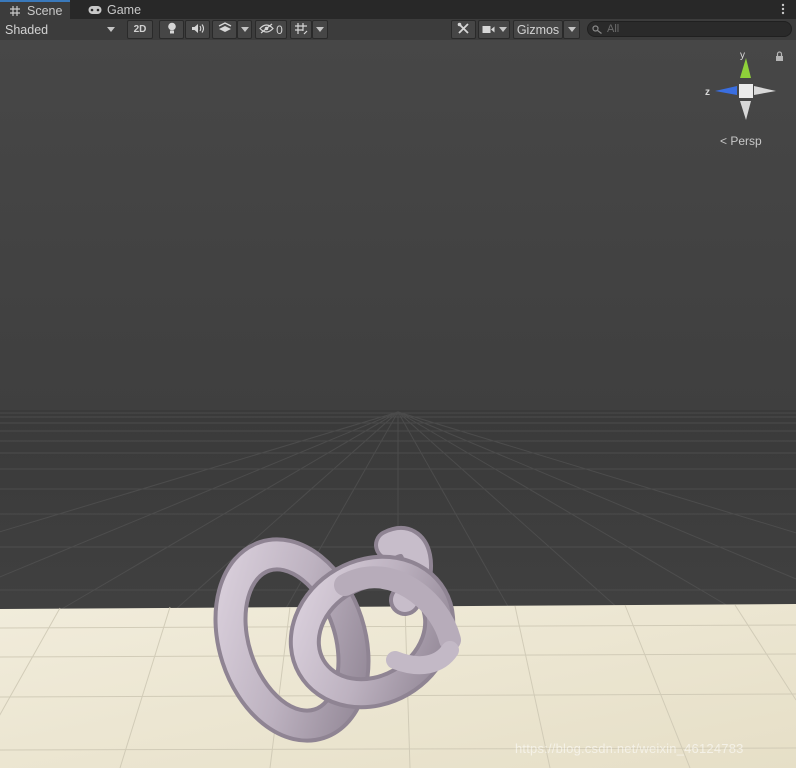 The width and height of the screenshot is (796, 768). I want to click on gizmo-z-label: z, so click(707, 92).